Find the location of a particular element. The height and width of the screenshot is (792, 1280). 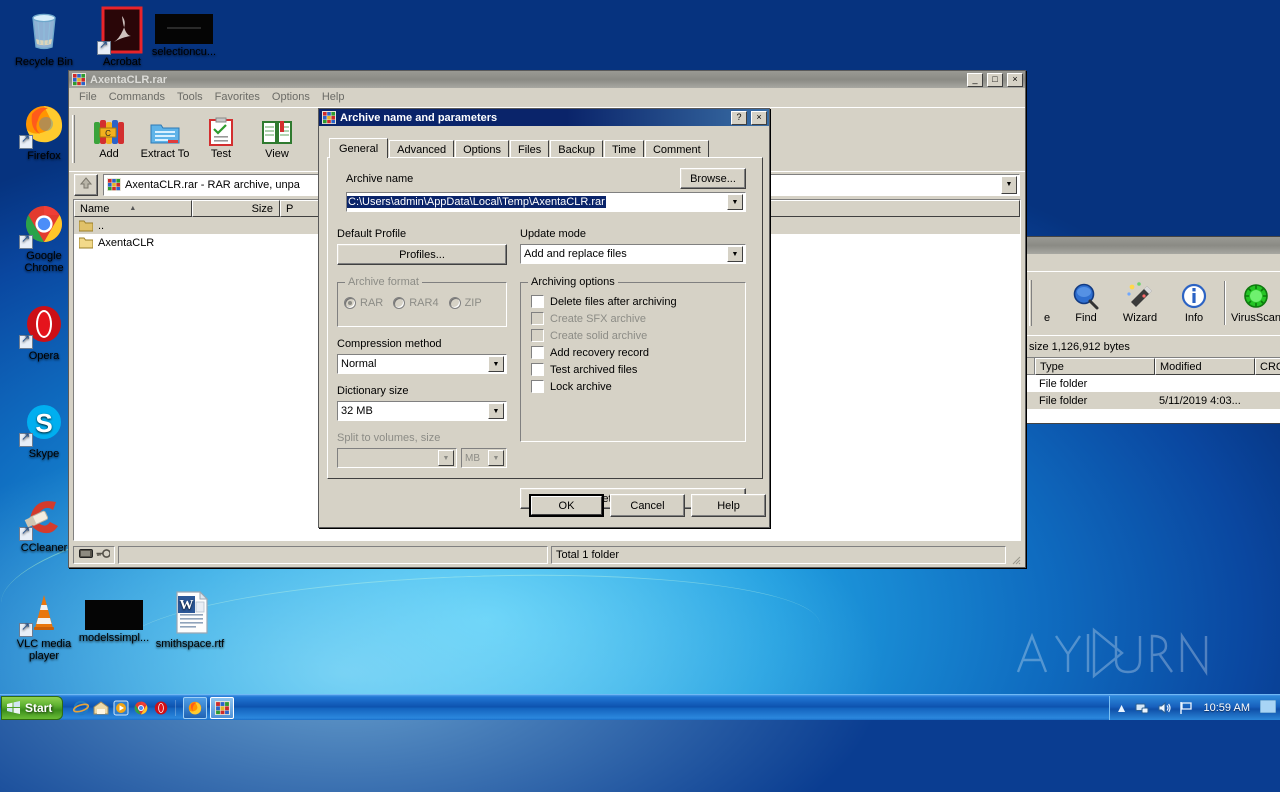

status-icons-pane is located at coordinates (94, 555).